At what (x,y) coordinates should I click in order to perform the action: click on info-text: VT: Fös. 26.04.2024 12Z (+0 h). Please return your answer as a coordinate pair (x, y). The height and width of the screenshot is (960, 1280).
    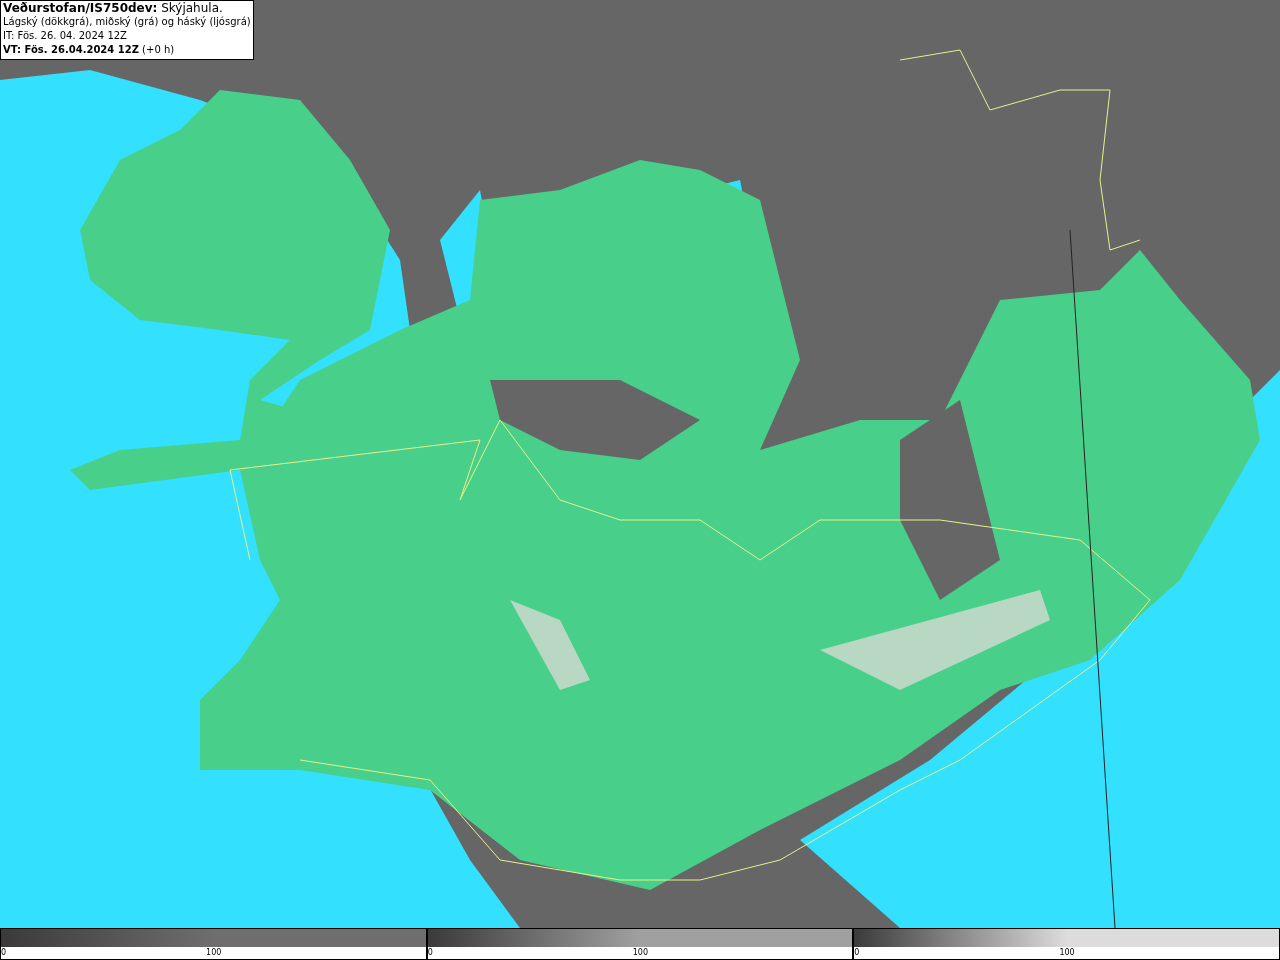
    Looking at the image, I should click on (89, 50).